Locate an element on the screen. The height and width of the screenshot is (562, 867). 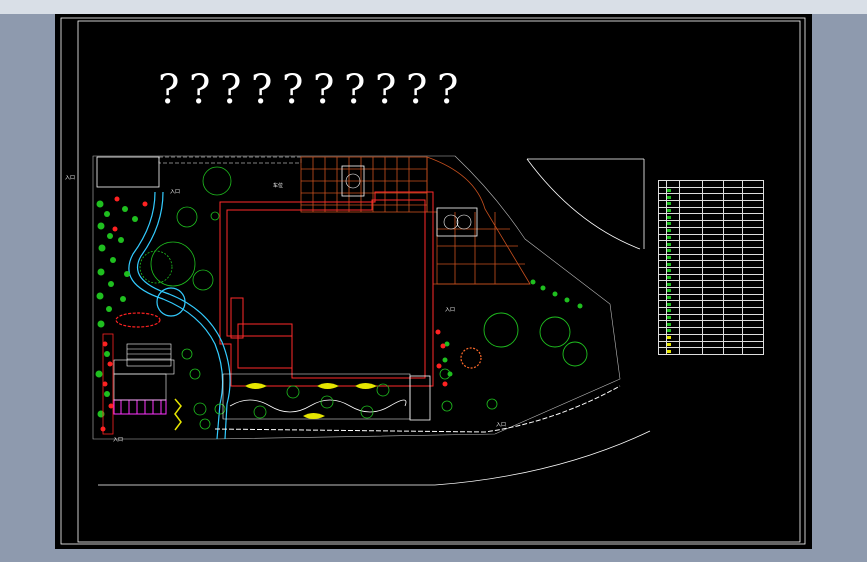
yellow-hedges is located at coordinates (311, 401).